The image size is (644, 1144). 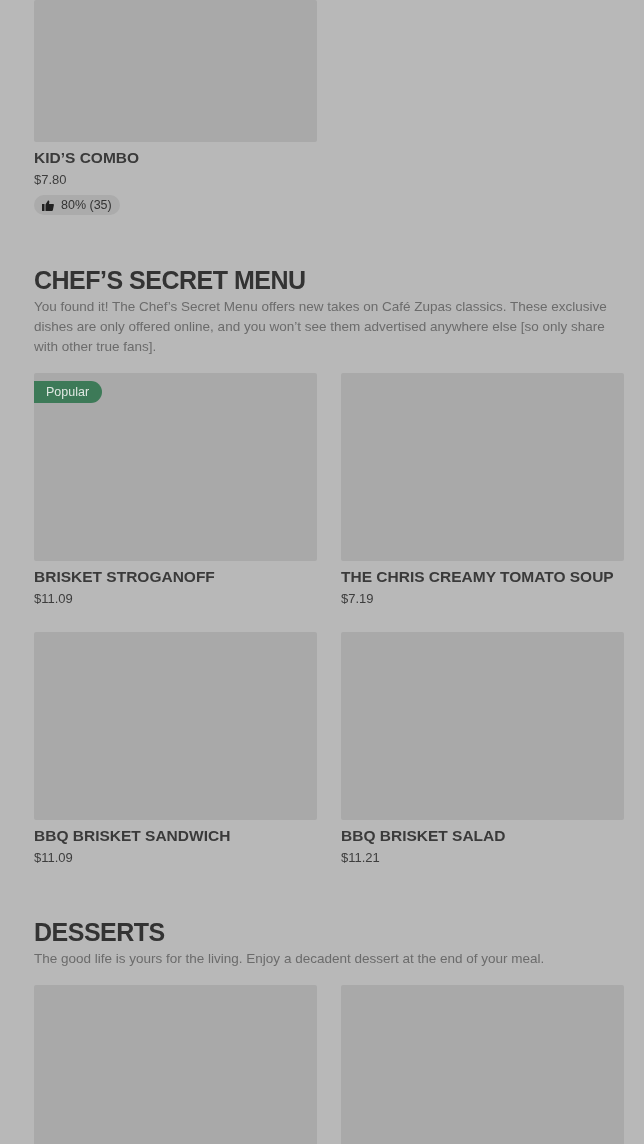 What do you see at coordinates (482, 836) in the screenshot?
I see `dish-name: BBQ BRISKET SALAD` at bounding box center [482, 836].